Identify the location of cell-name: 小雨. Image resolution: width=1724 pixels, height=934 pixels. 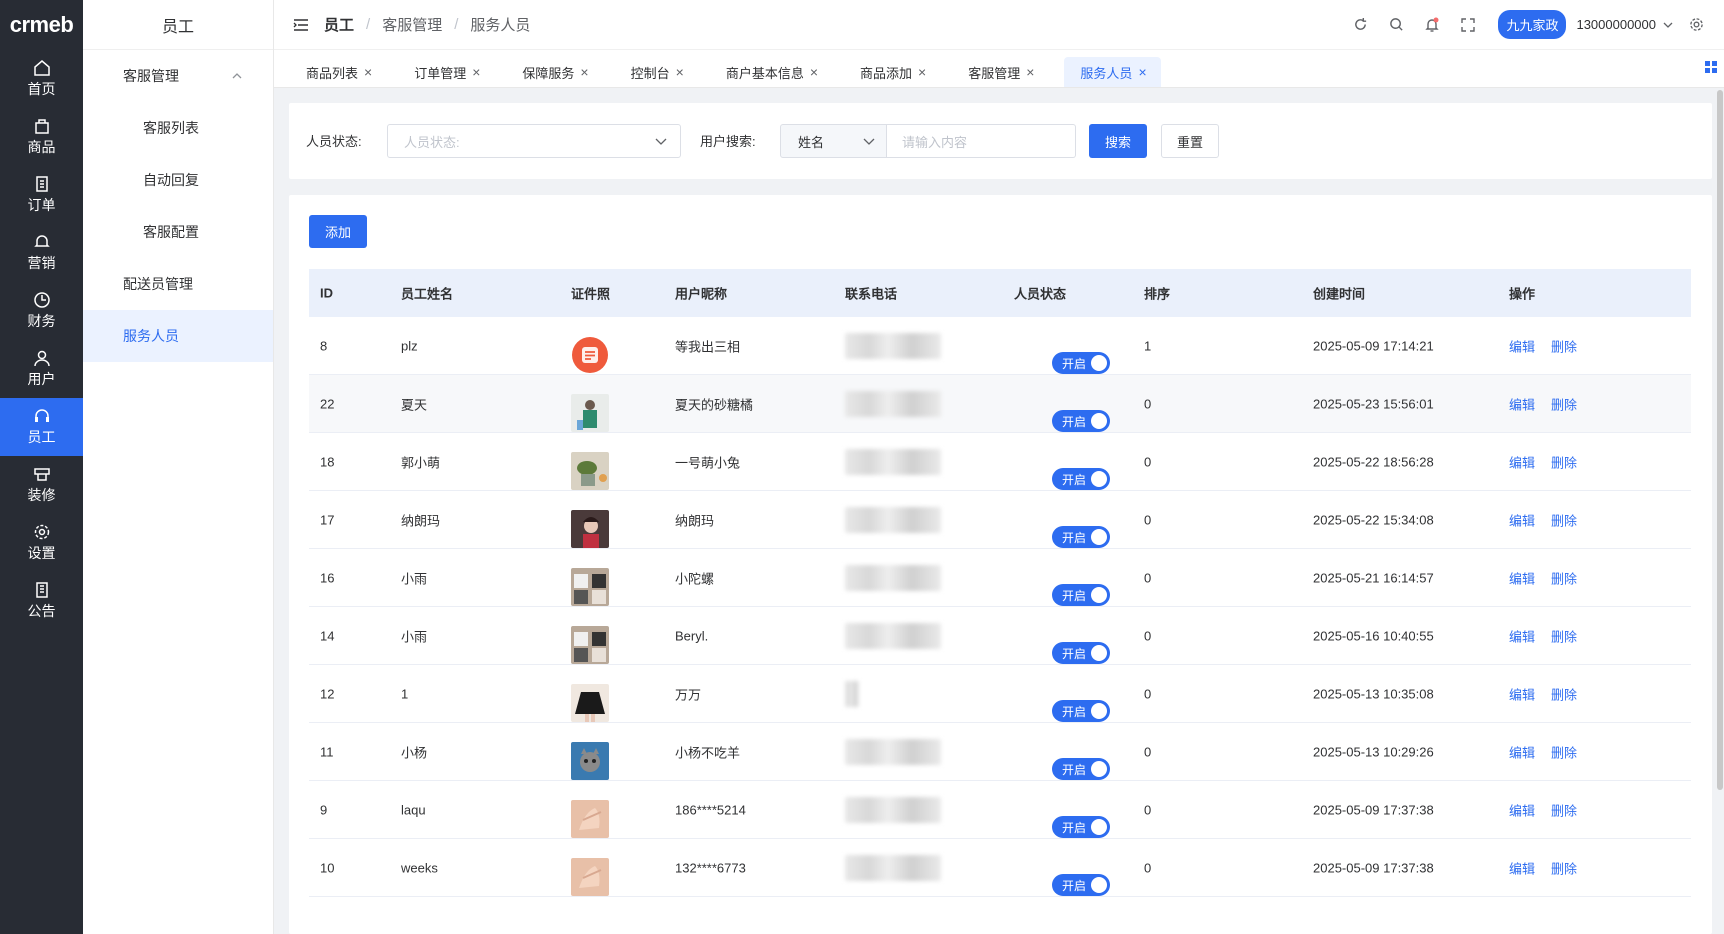
(414, 636).